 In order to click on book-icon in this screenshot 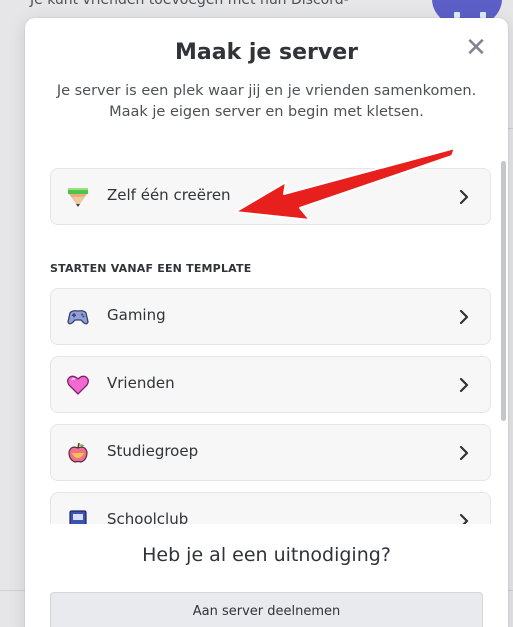, I will do `click(78, 517)`.